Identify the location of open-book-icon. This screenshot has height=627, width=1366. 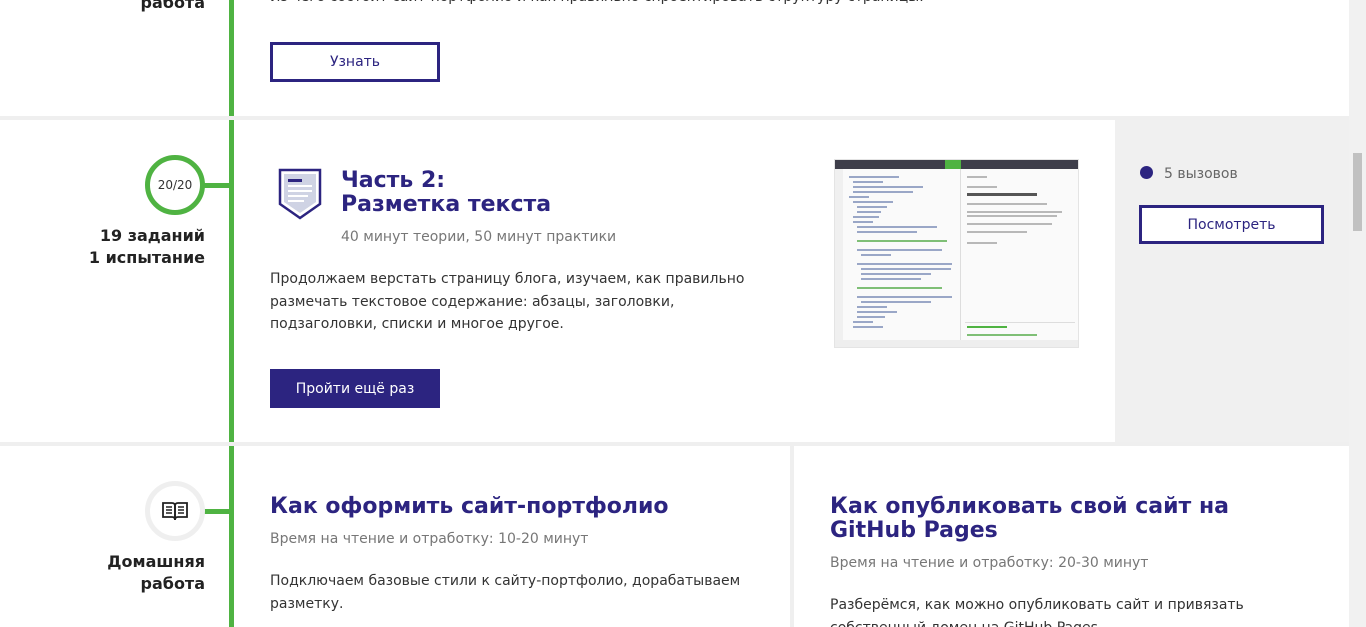
(175, 511).